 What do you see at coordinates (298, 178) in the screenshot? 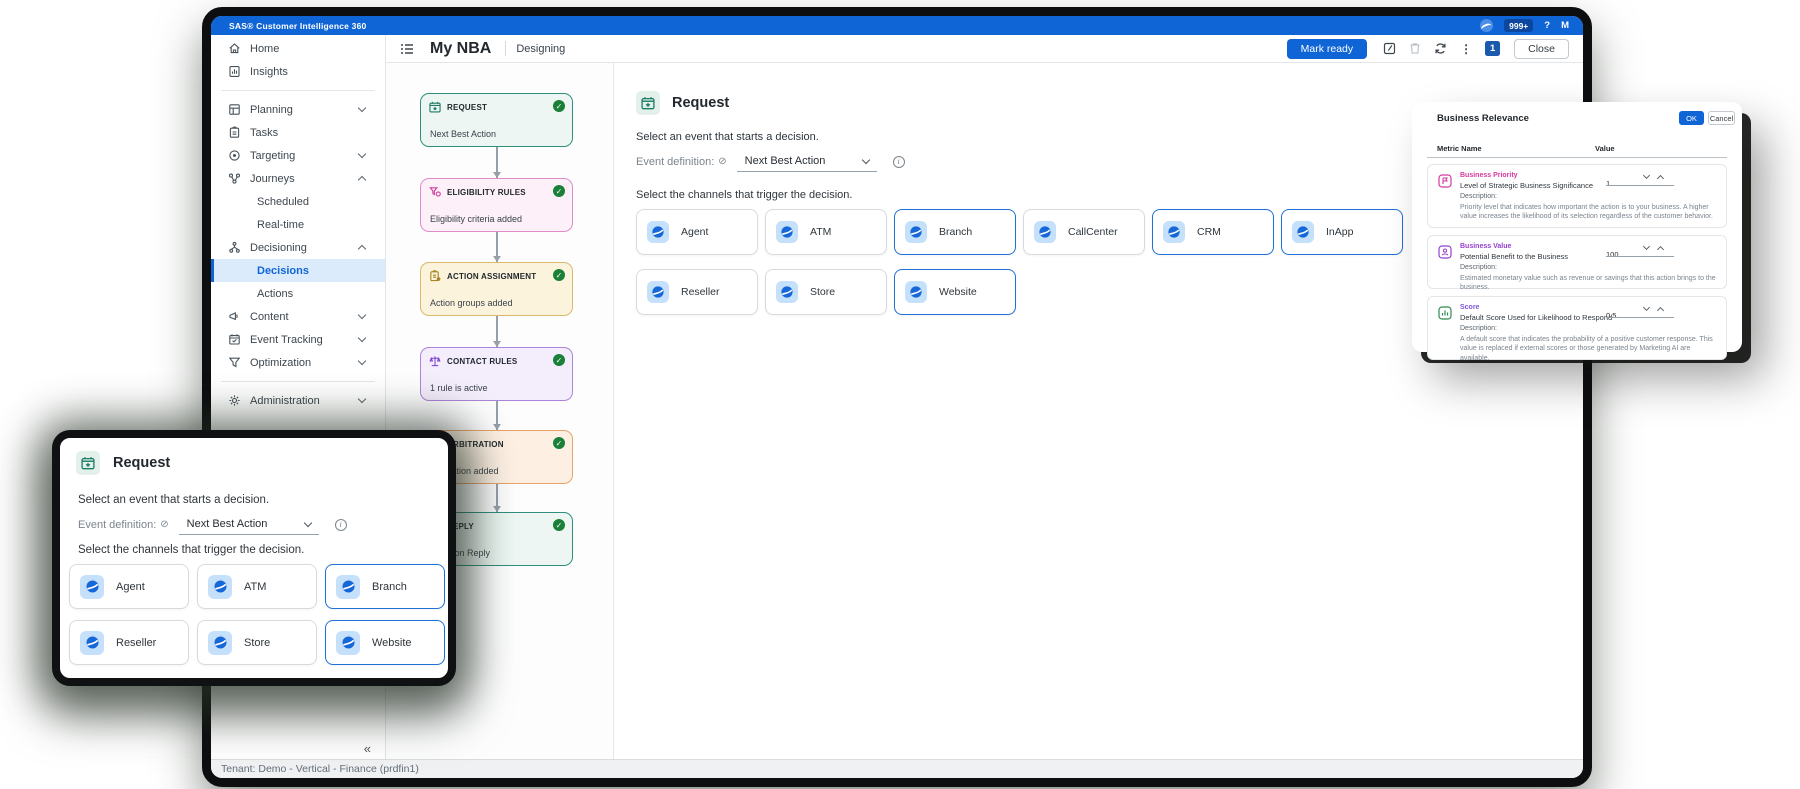
I see `sidebar-item-journeys: Journeys` at bounding box center [298, 178].